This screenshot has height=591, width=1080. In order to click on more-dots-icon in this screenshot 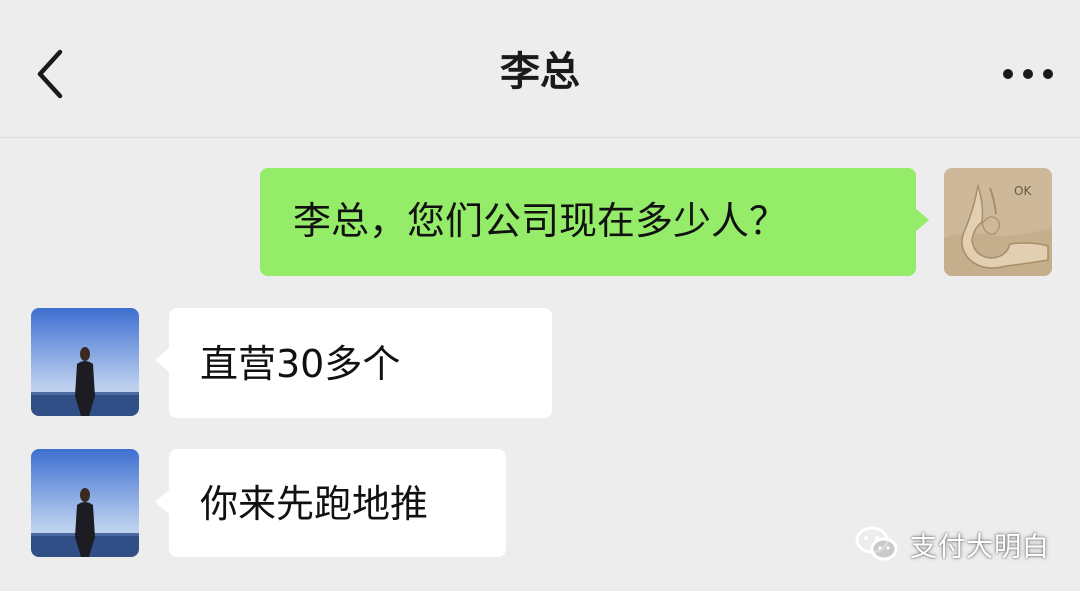, I will do `click(1028, 74)`.